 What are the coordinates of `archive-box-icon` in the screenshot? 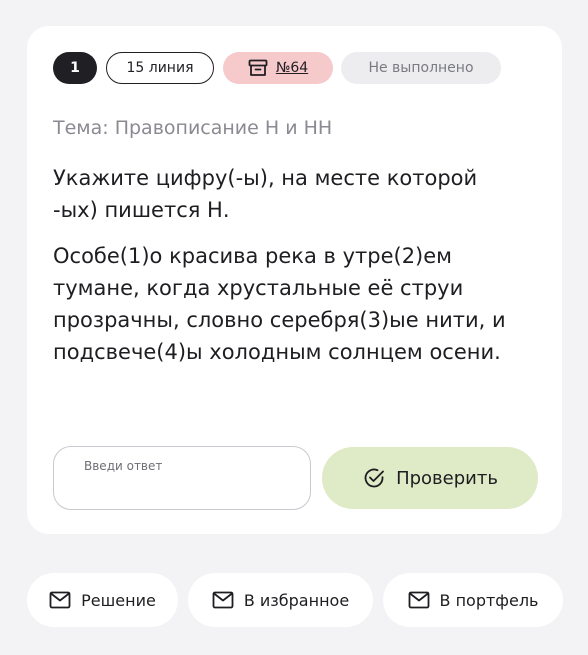 It's located at (258, 68).